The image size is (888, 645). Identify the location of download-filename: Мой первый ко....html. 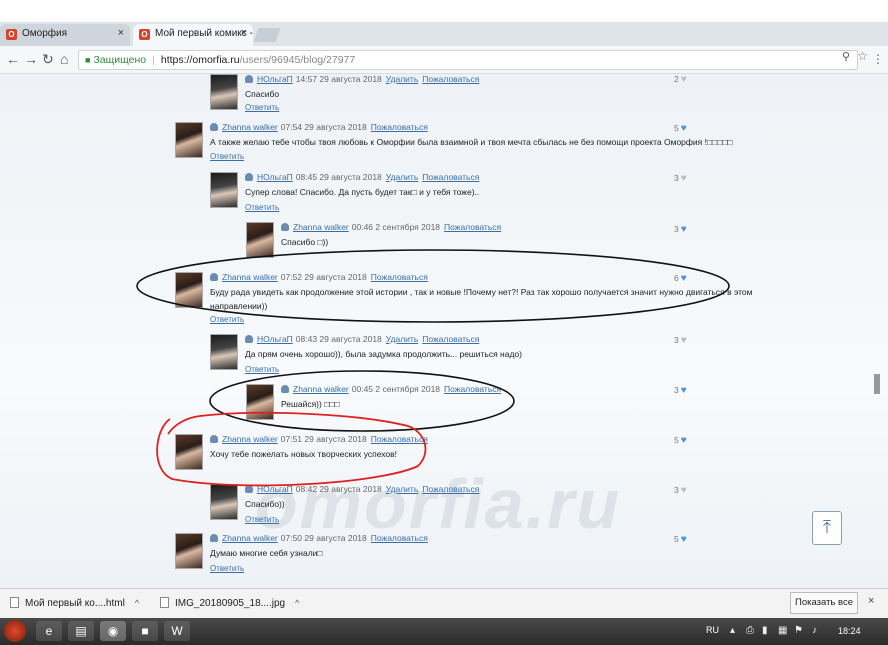
(75, 603).